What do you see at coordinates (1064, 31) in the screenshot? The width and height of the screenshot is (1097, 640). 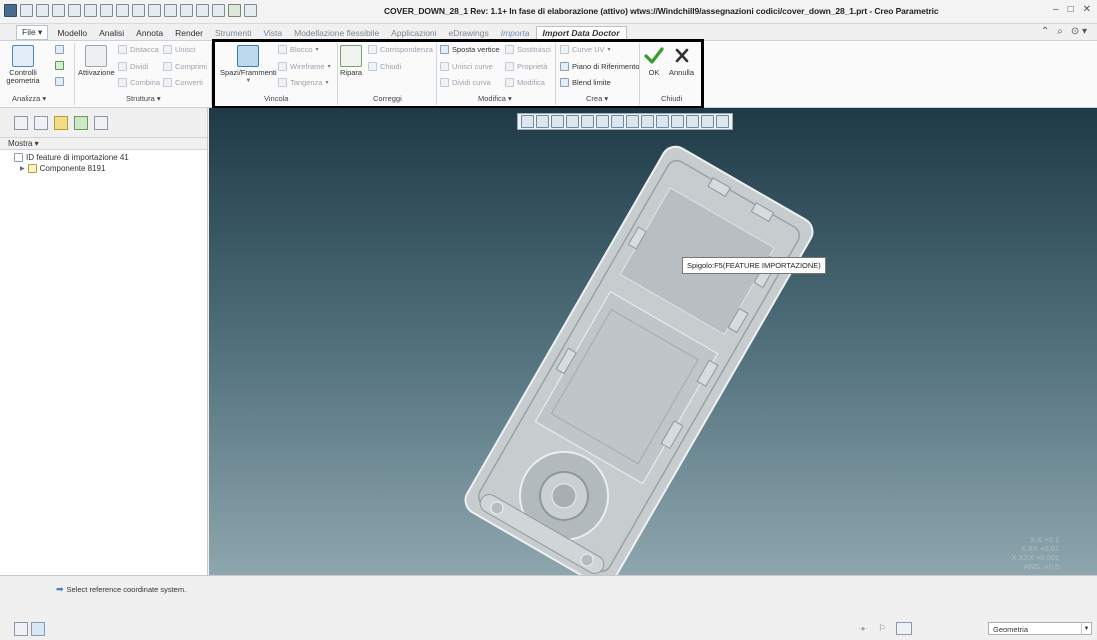 I see `top-right-tools: ⌃ ⌕ ⊙ ▾` at bounding box center [1064, 31].